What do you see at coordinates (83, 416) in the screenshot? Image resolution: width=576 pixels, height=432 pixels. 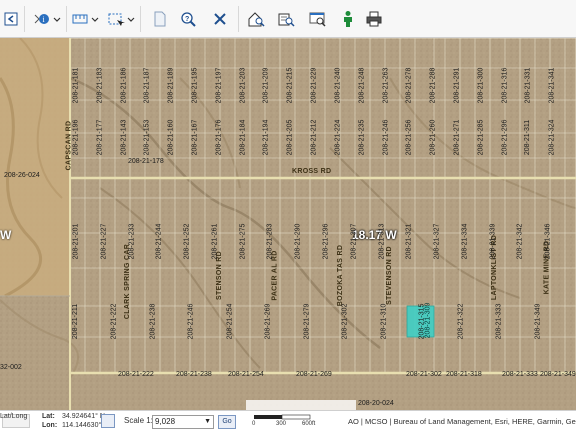 I see `latitude-value: 34.924641° N` at bounding box center [83, 416].